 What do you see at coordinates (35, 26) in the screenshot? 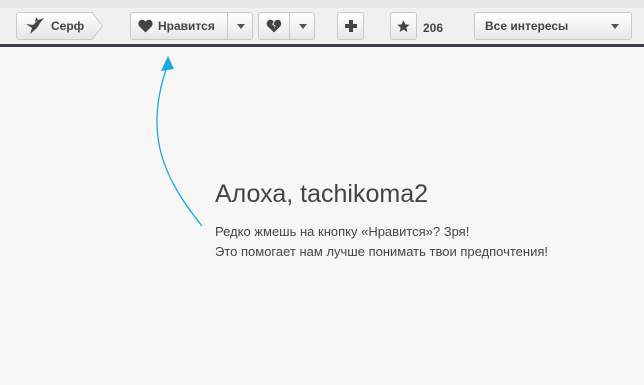
I see `bird-icon` at bounding box center [35, 26].